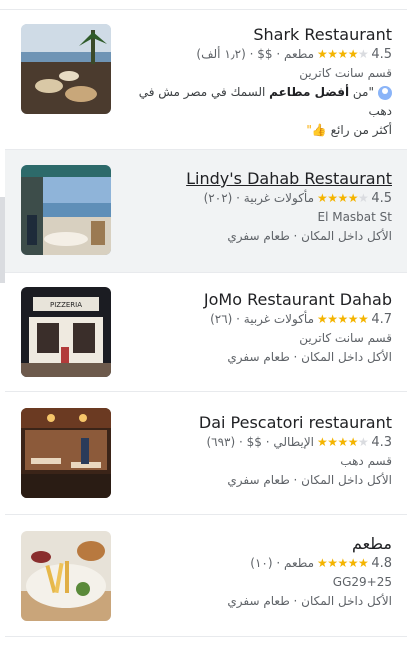  I want to click on user-avatar-icon, so click(385, 92).